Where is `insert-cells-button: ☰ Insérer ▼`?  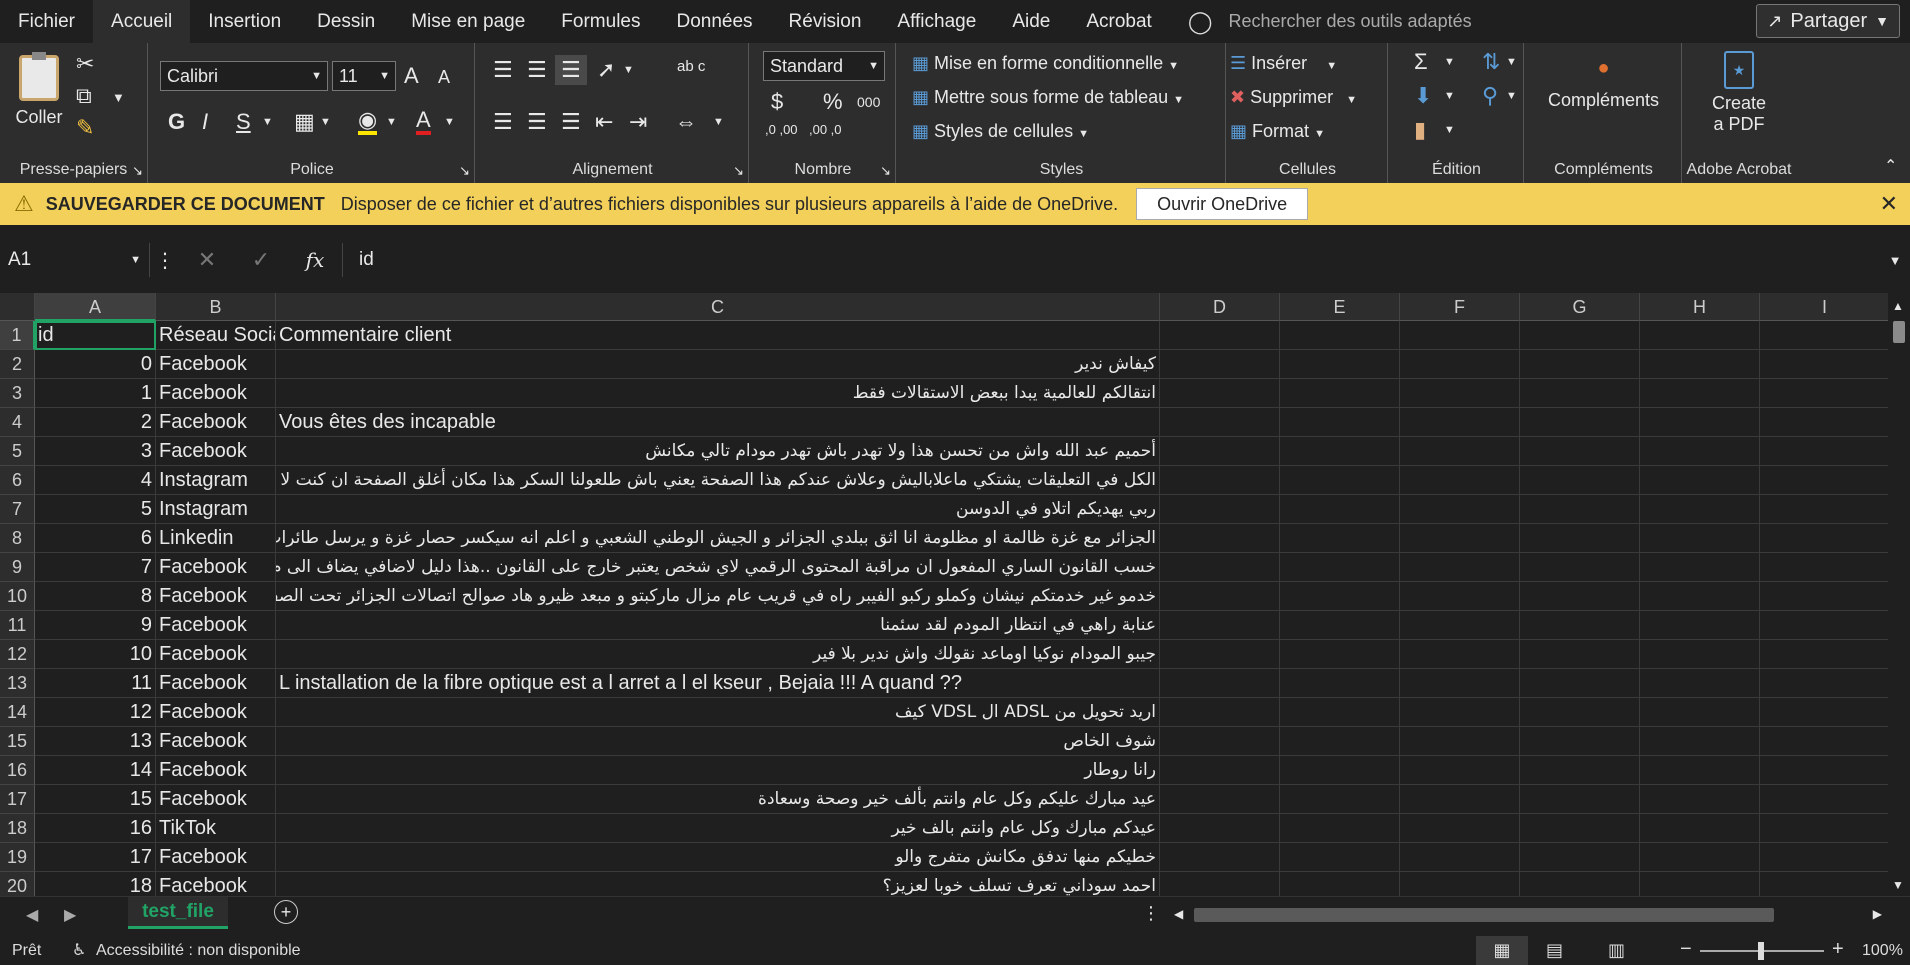 insert-cells-button: ☰ Insérer ▼ is located at coordinates (1283, 63).